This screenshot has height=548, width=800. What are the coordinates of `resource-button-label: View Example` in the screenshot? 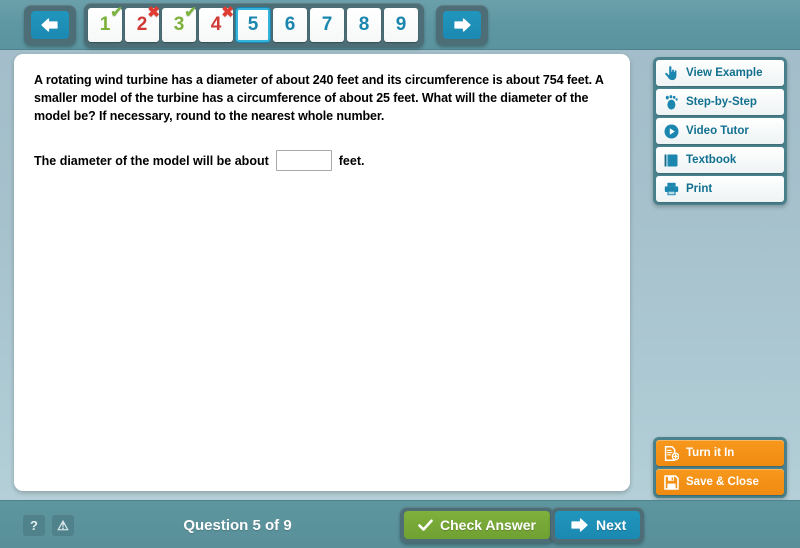 It's located at (724, 73).